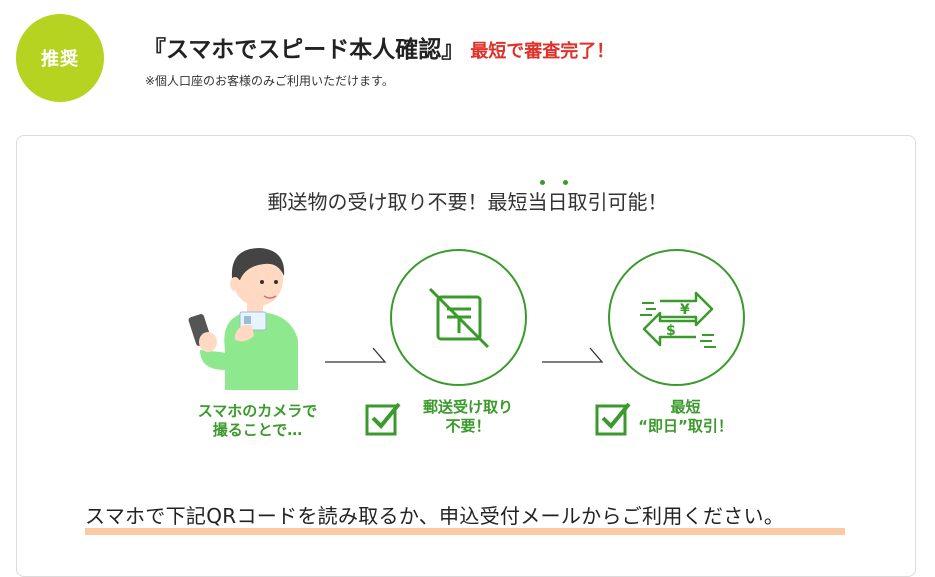  I want to click on title-main: 『スマホでスピード本人確認』, so click(304, 50).